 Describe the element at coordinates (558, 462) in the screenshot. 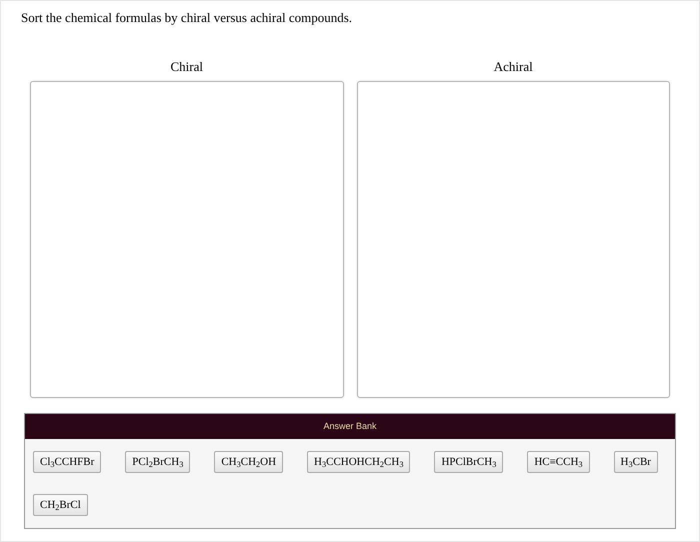

I see `formula-chip: HC≡CCH$_{3}$` at that location.